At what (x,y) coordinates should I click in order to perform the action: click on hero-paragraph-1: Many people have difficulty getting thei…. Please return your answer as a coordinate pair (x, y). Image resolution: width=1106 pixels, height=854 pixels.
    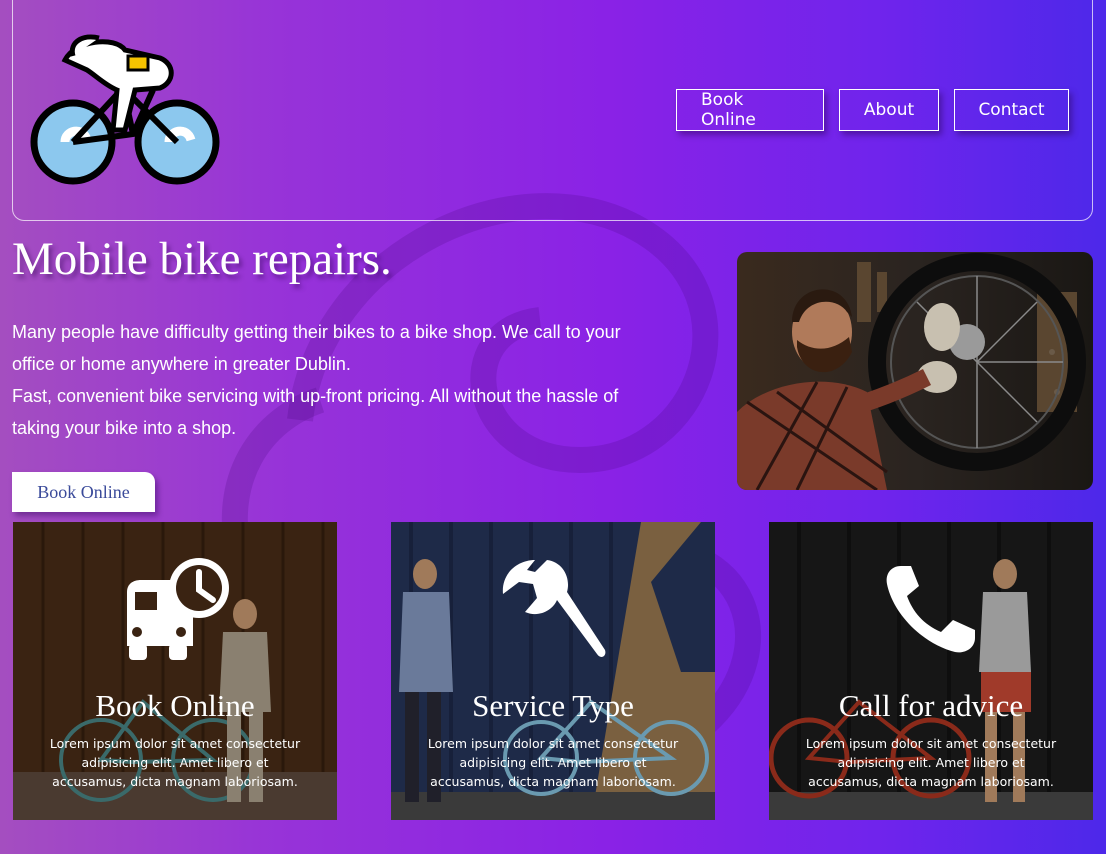
    Looking at the image, I should click on (316, 348).